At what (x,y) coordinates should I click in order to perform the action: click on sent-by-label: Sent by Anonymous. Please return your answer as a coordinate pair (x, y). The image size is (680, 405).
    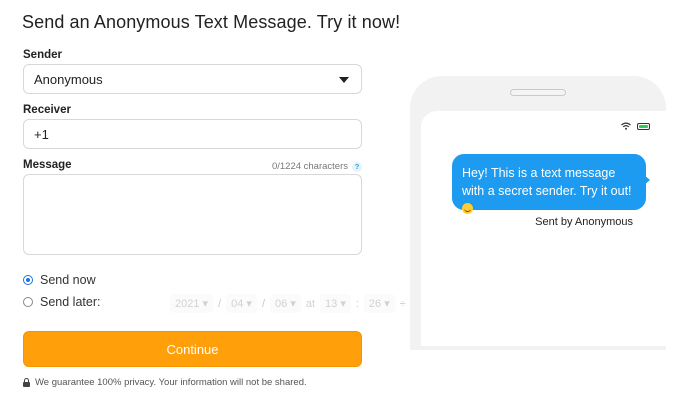
    Looking at the image, I should click on (584, 222).